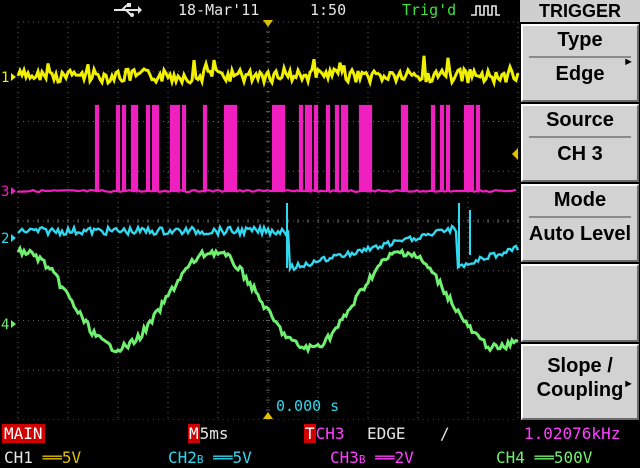  What do you see at coordinates (23, 433) in the screenshot?
I see `main-tag: MAIN` at bounding box center [23, 433].